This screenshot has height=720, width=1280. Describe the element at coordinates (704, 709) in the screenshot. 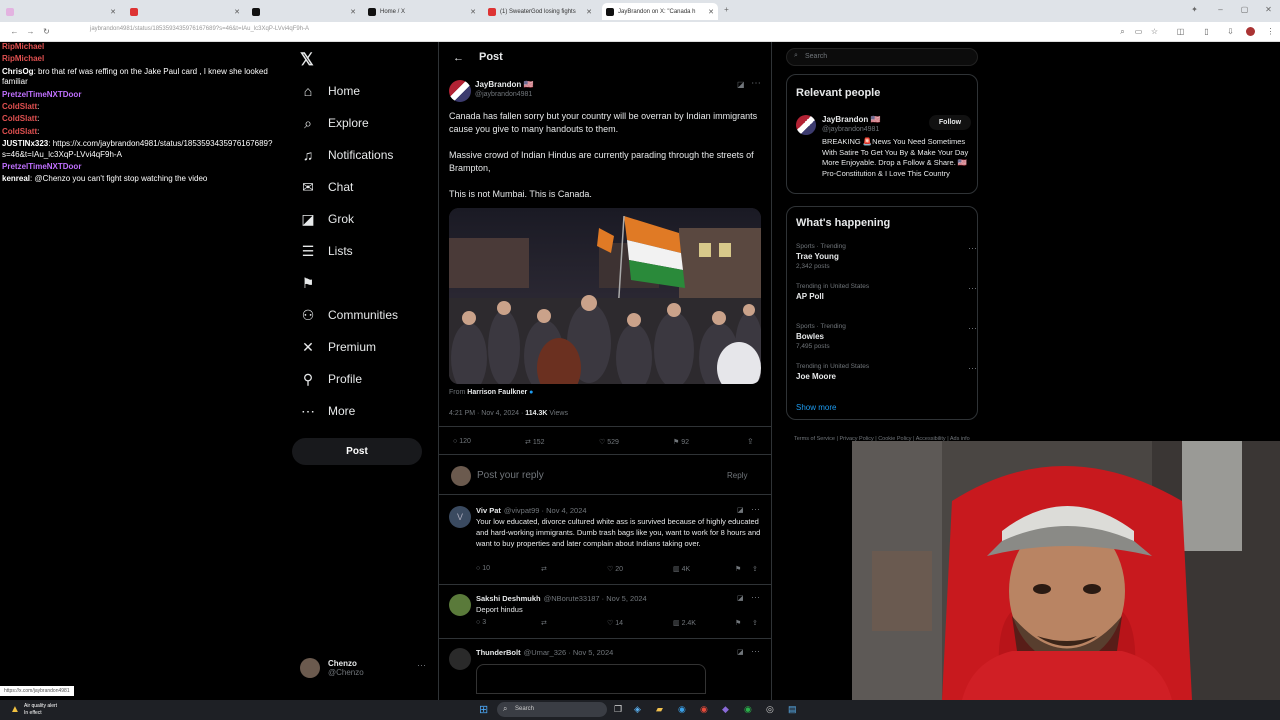

I see `chrome-icon: ◉` at that location.